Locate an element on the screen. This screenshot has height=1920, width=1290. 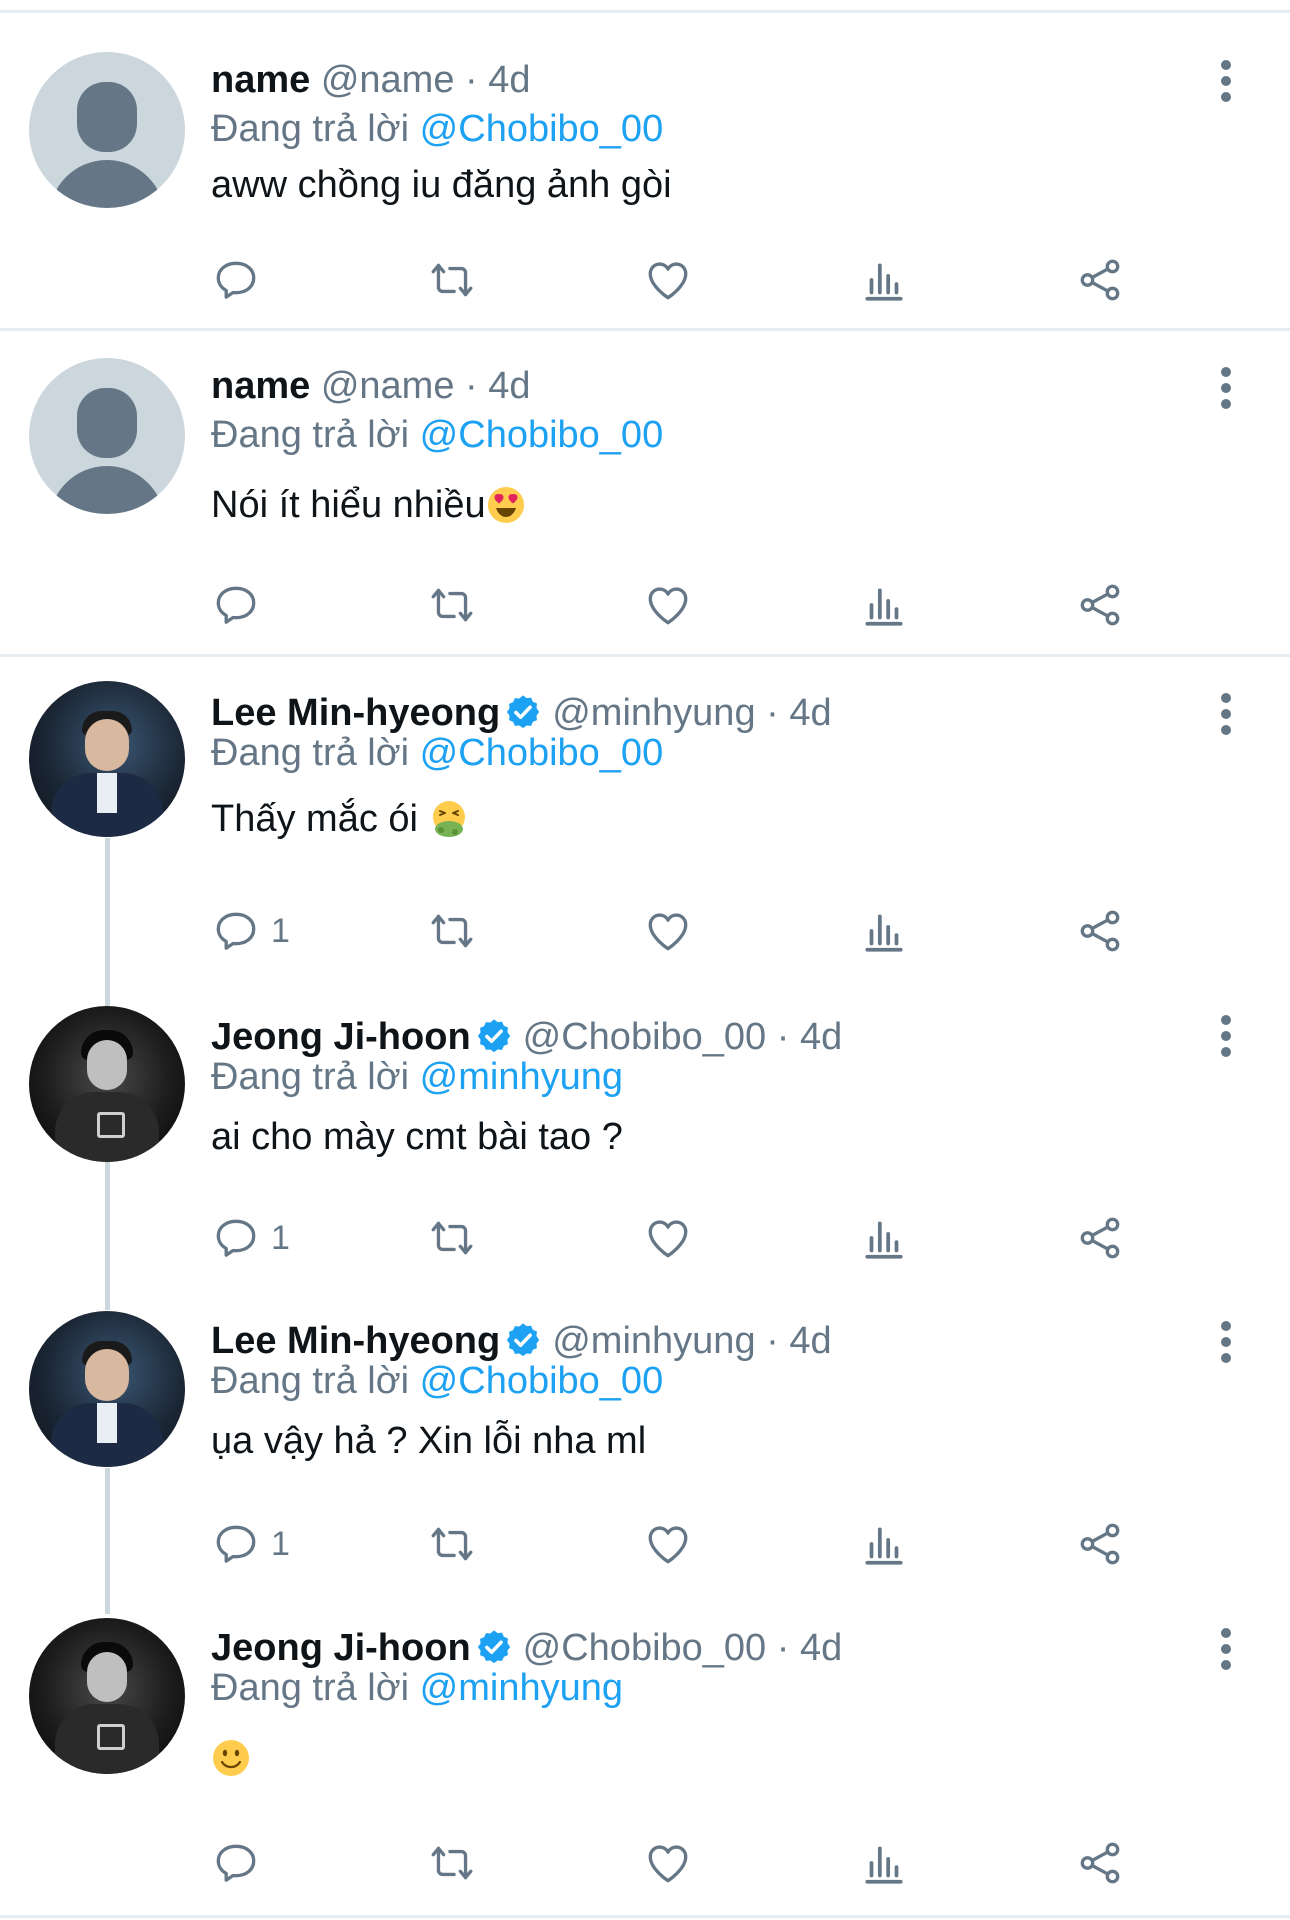
replying-to: Đang trả lời @minhyung is located at coordinates (700, 1077).